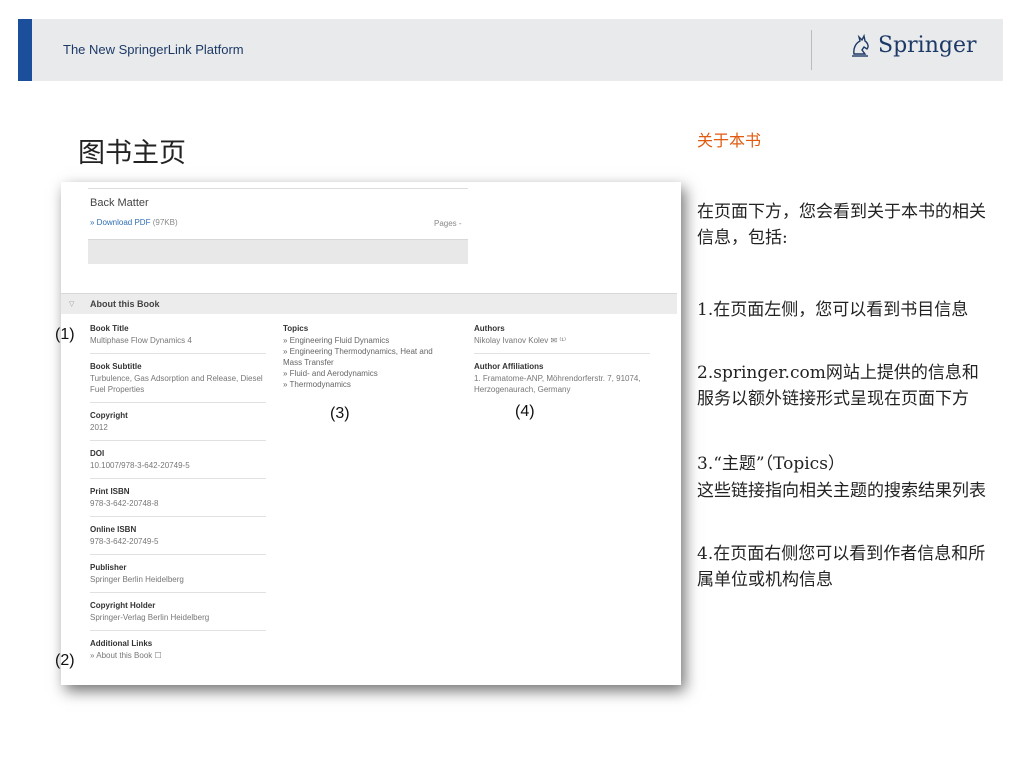  I want to click on download-pdf-label: » Download PDF, so click(120, 222).